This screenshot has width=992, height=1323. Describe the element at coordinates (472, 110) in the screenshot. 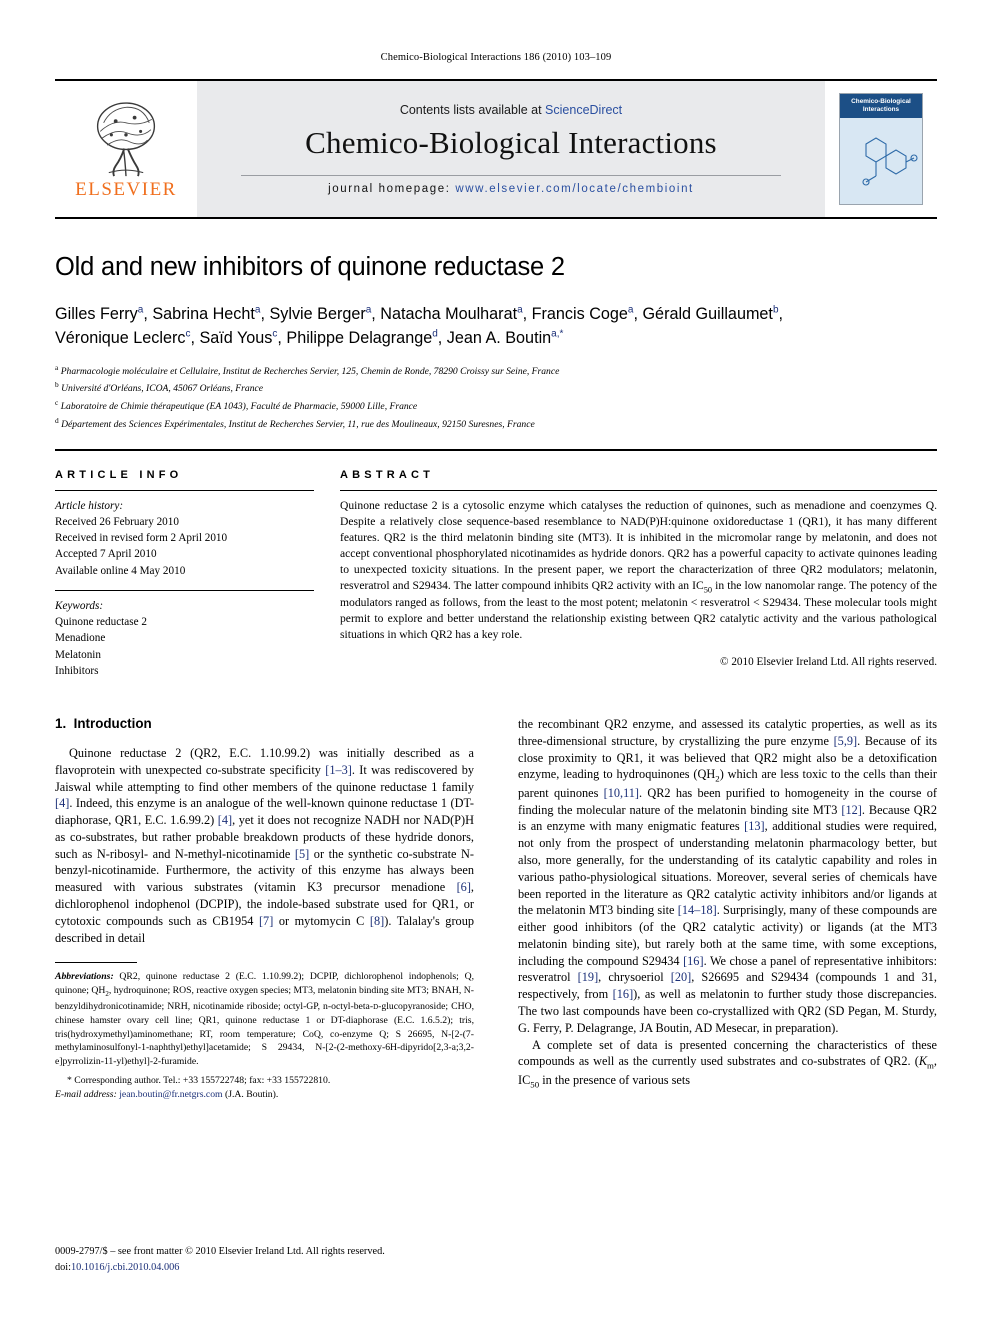

I see `contents-prefix: Contents lists available at` at that location.